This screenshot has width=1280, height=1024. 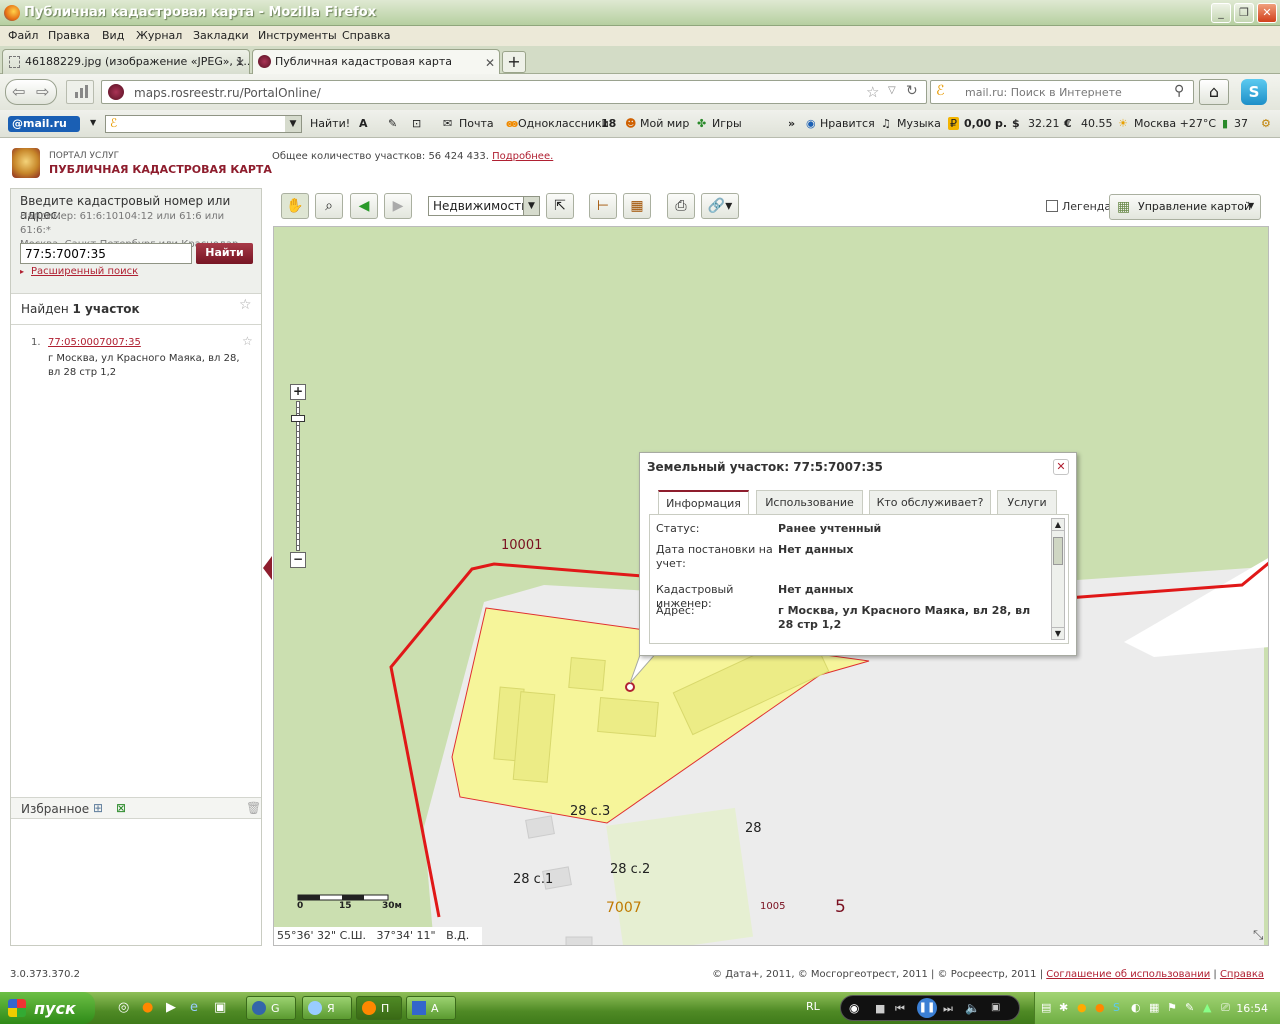 What do you see at coordinates (514, 62) in the screenshot?
I see `new-tab-button: +` at bounding box center [514, 62].